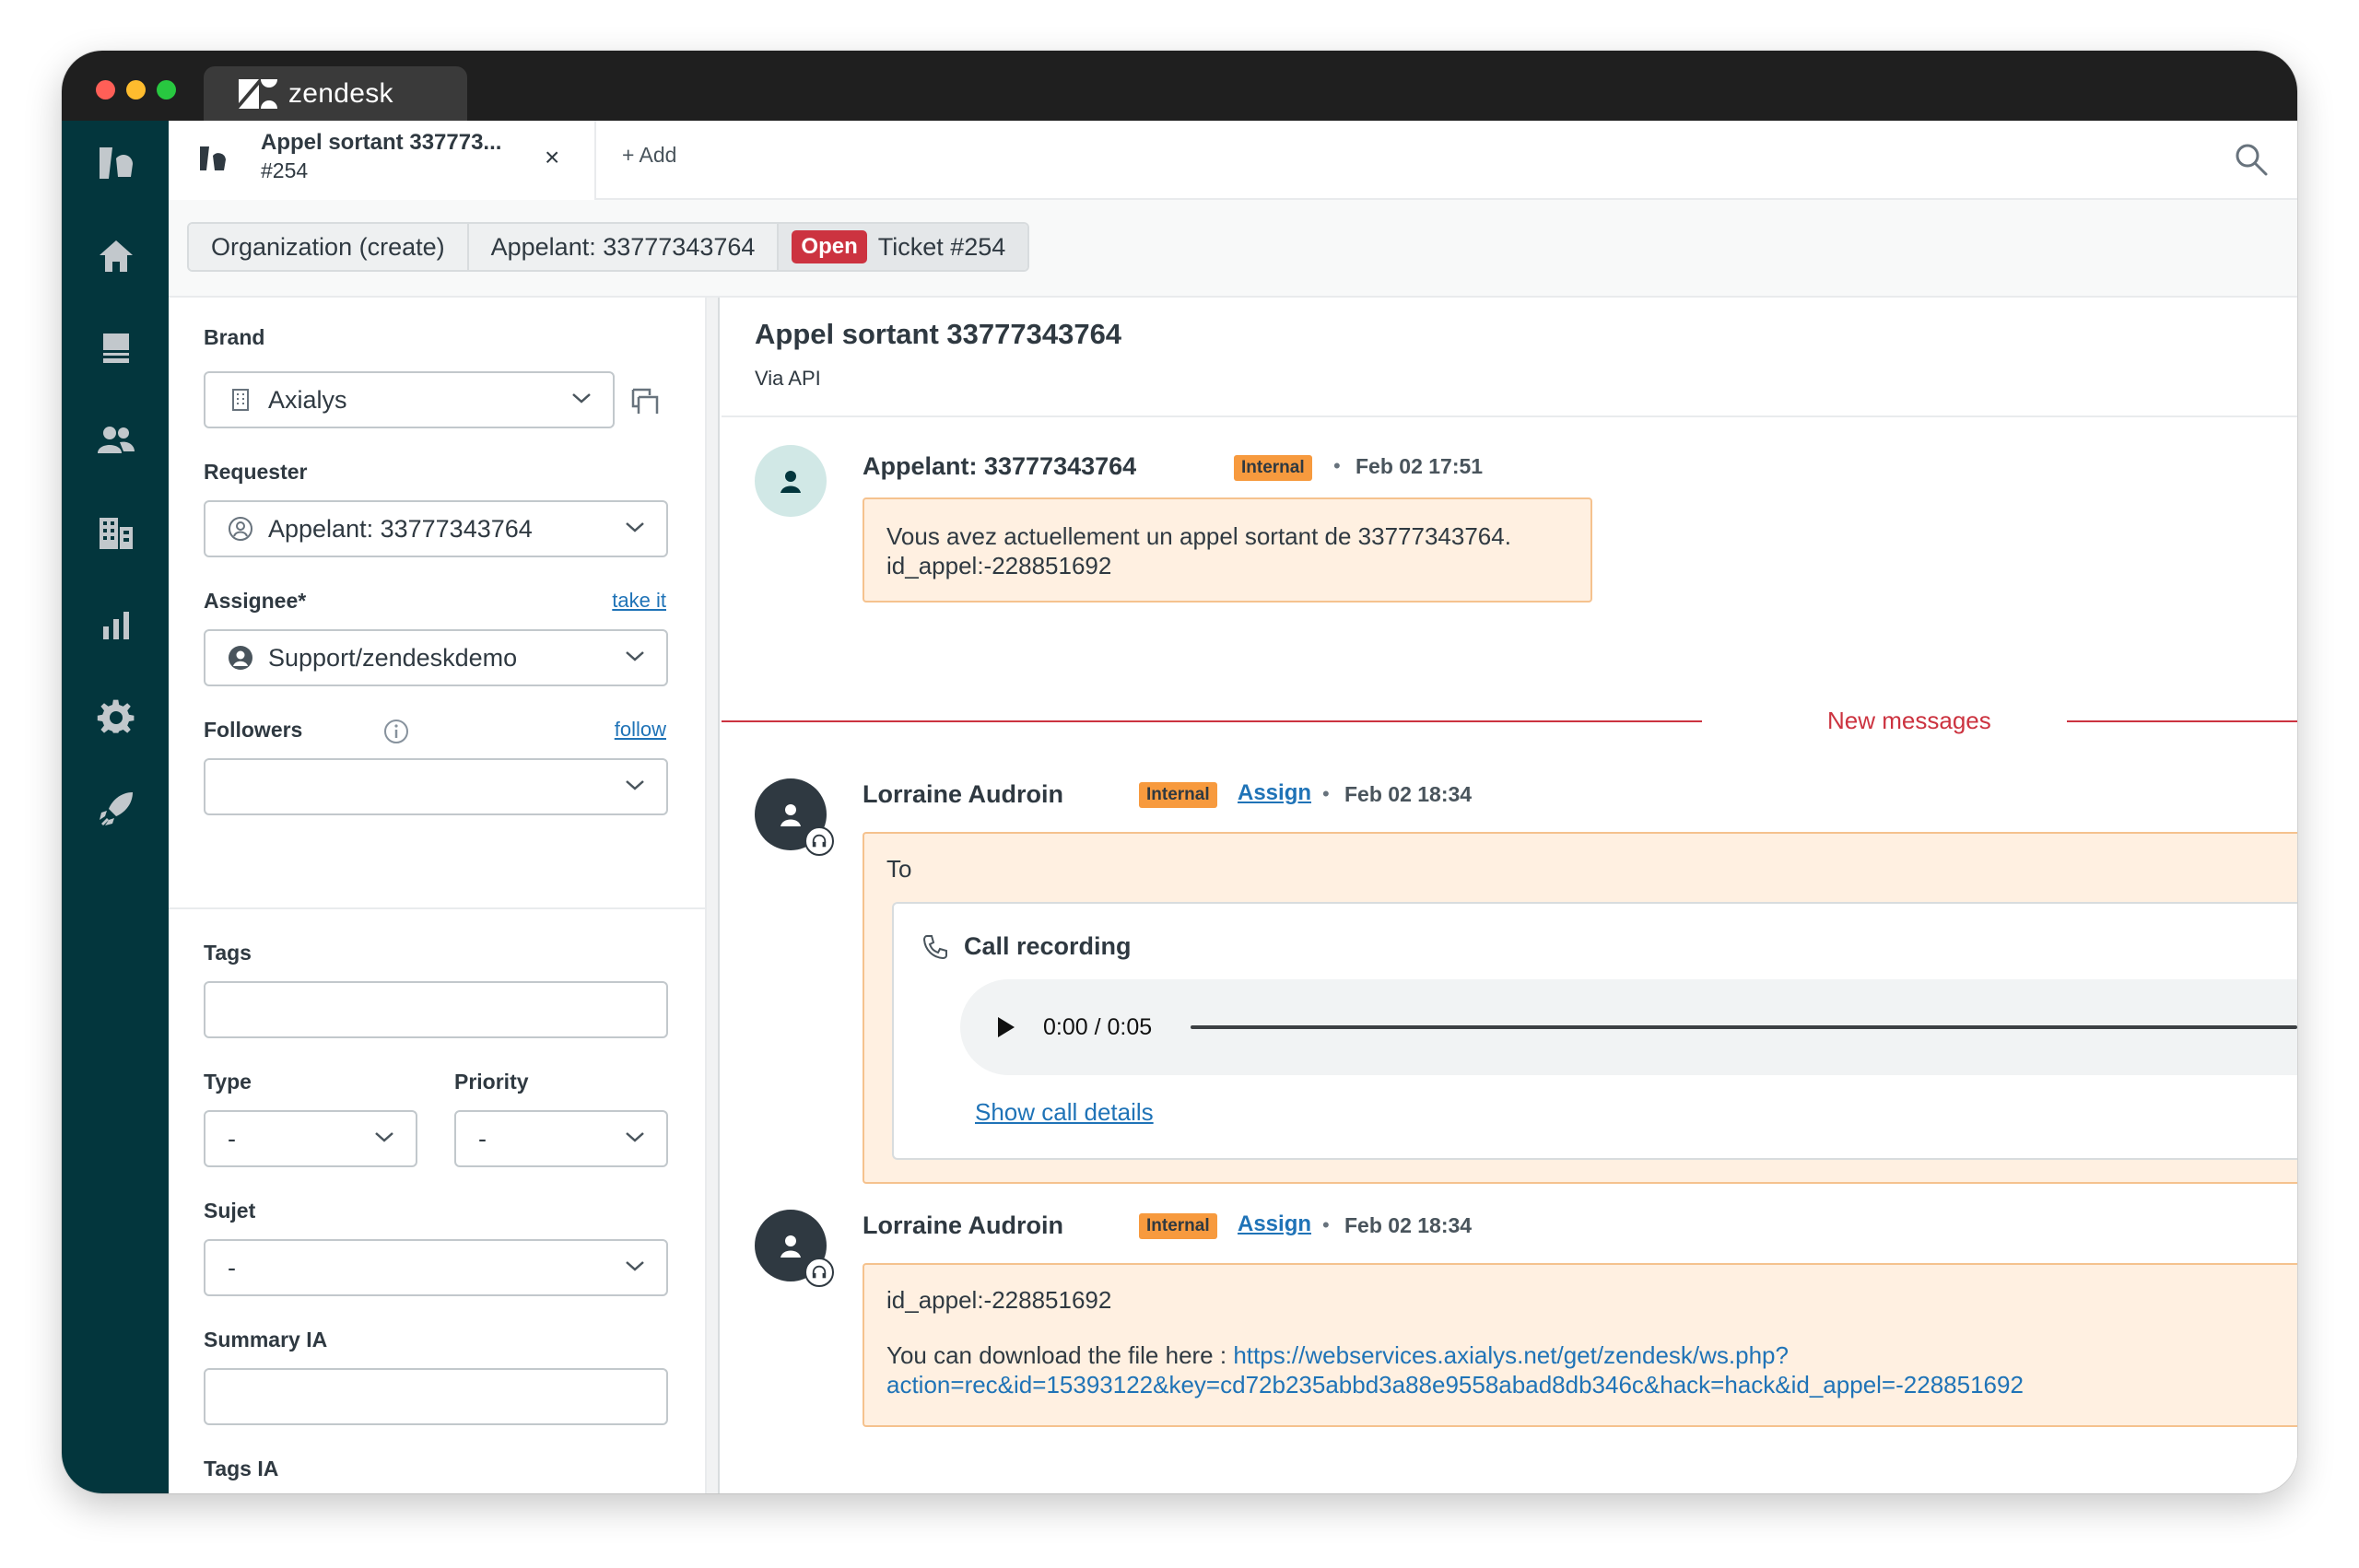 Image resolution: width=2359 pixels, height=1568 pixels. What do you see at coordinates (938, 334) in the screenshot?
I see `ticket-subject: Appel sortant 33777343764` at bounding box center [938, 334].